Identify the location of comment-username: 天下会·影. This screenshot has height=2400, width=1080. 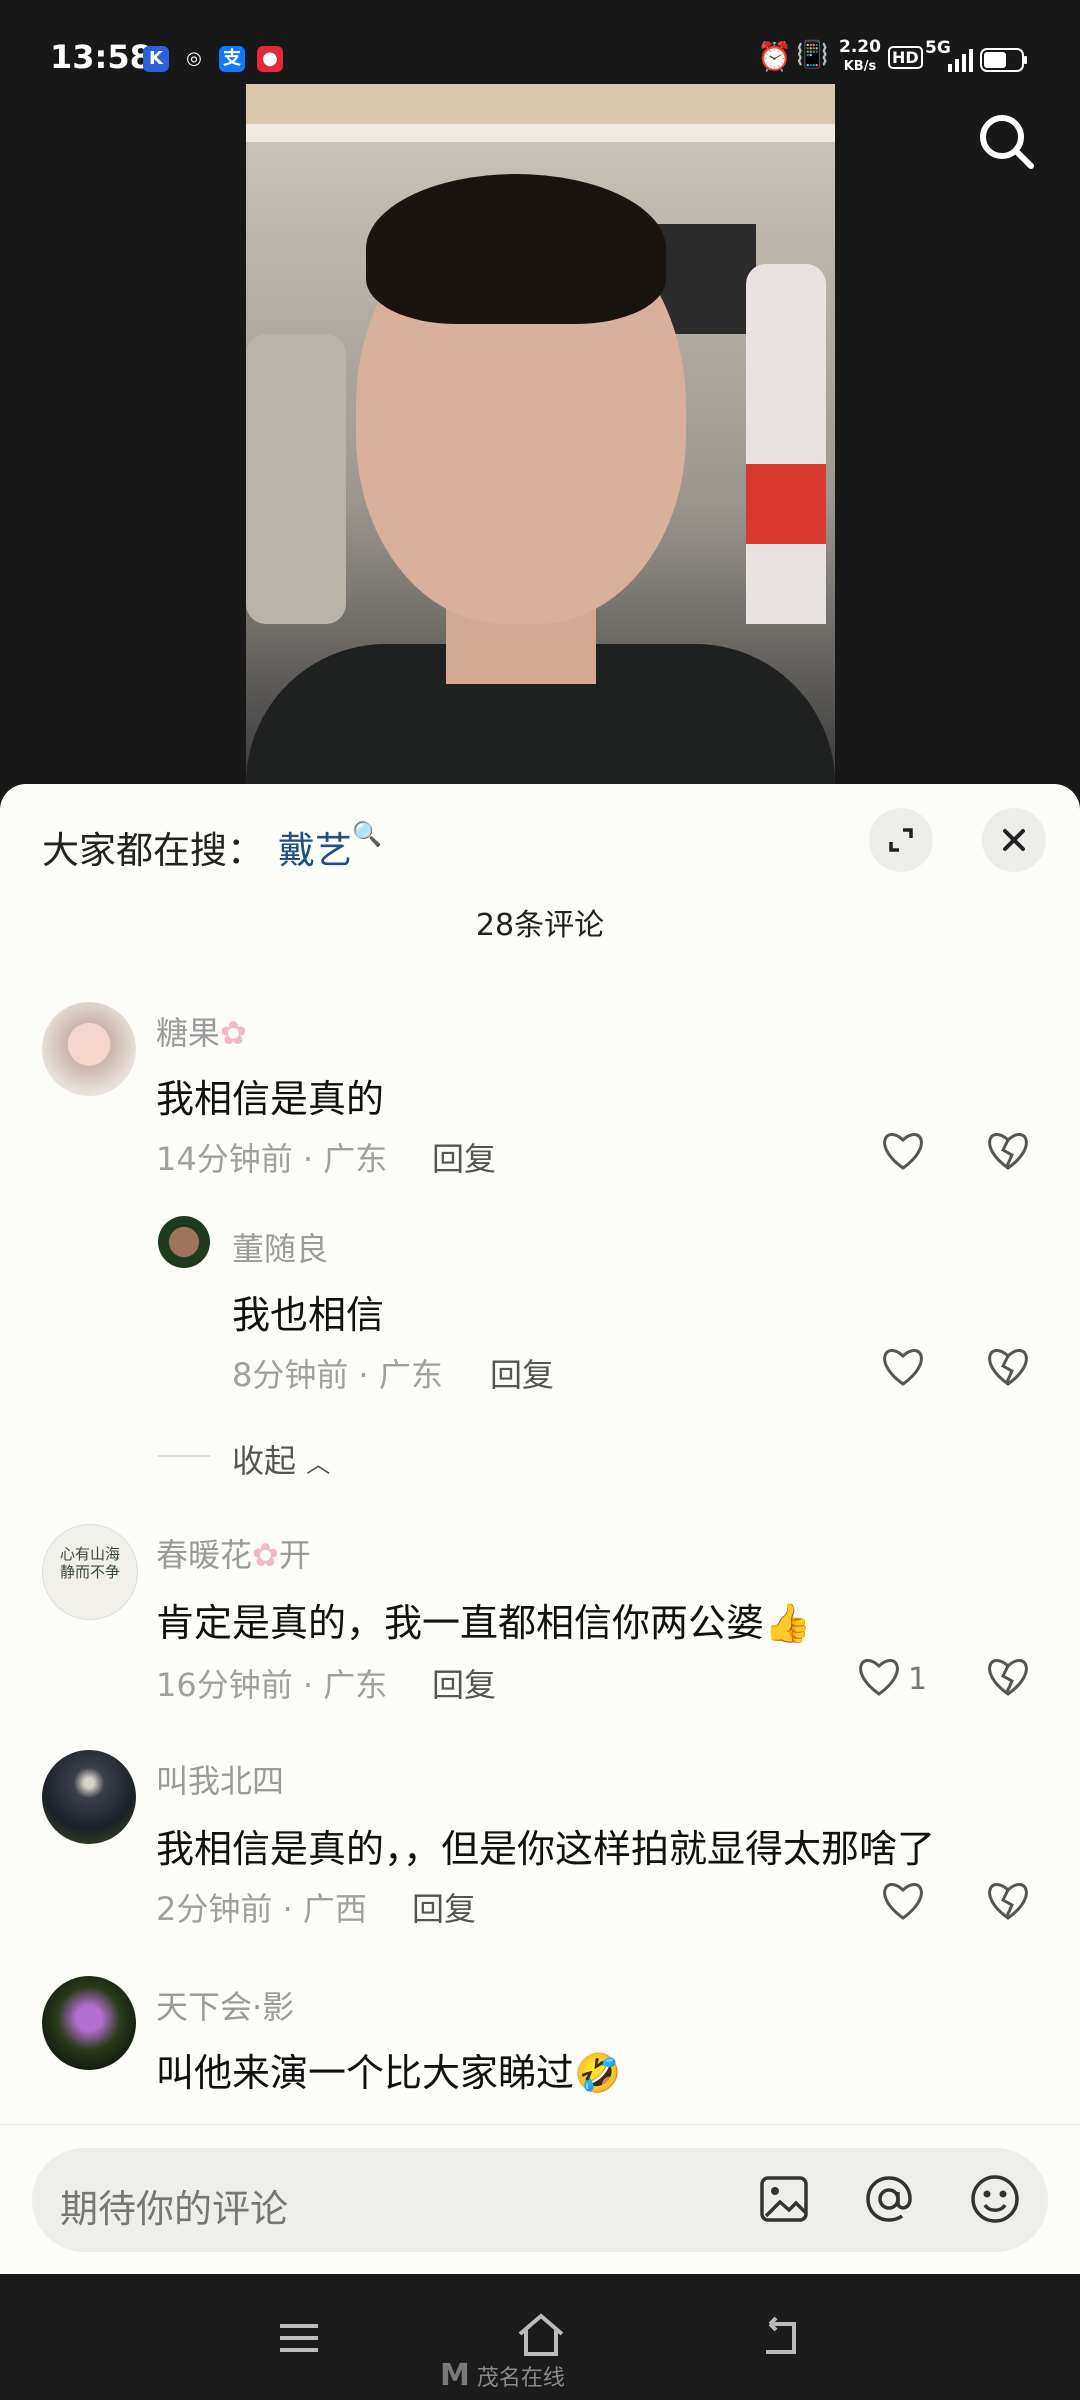
(225, 2005).